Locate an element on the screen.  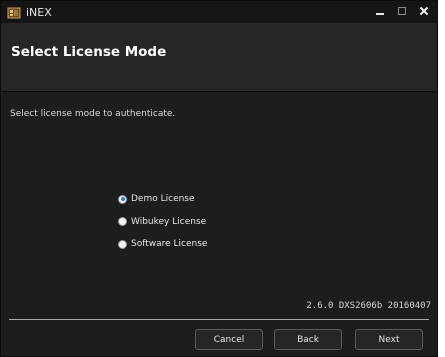
radio-option-demo-license: Demo License is located at coordinates (162, 199).